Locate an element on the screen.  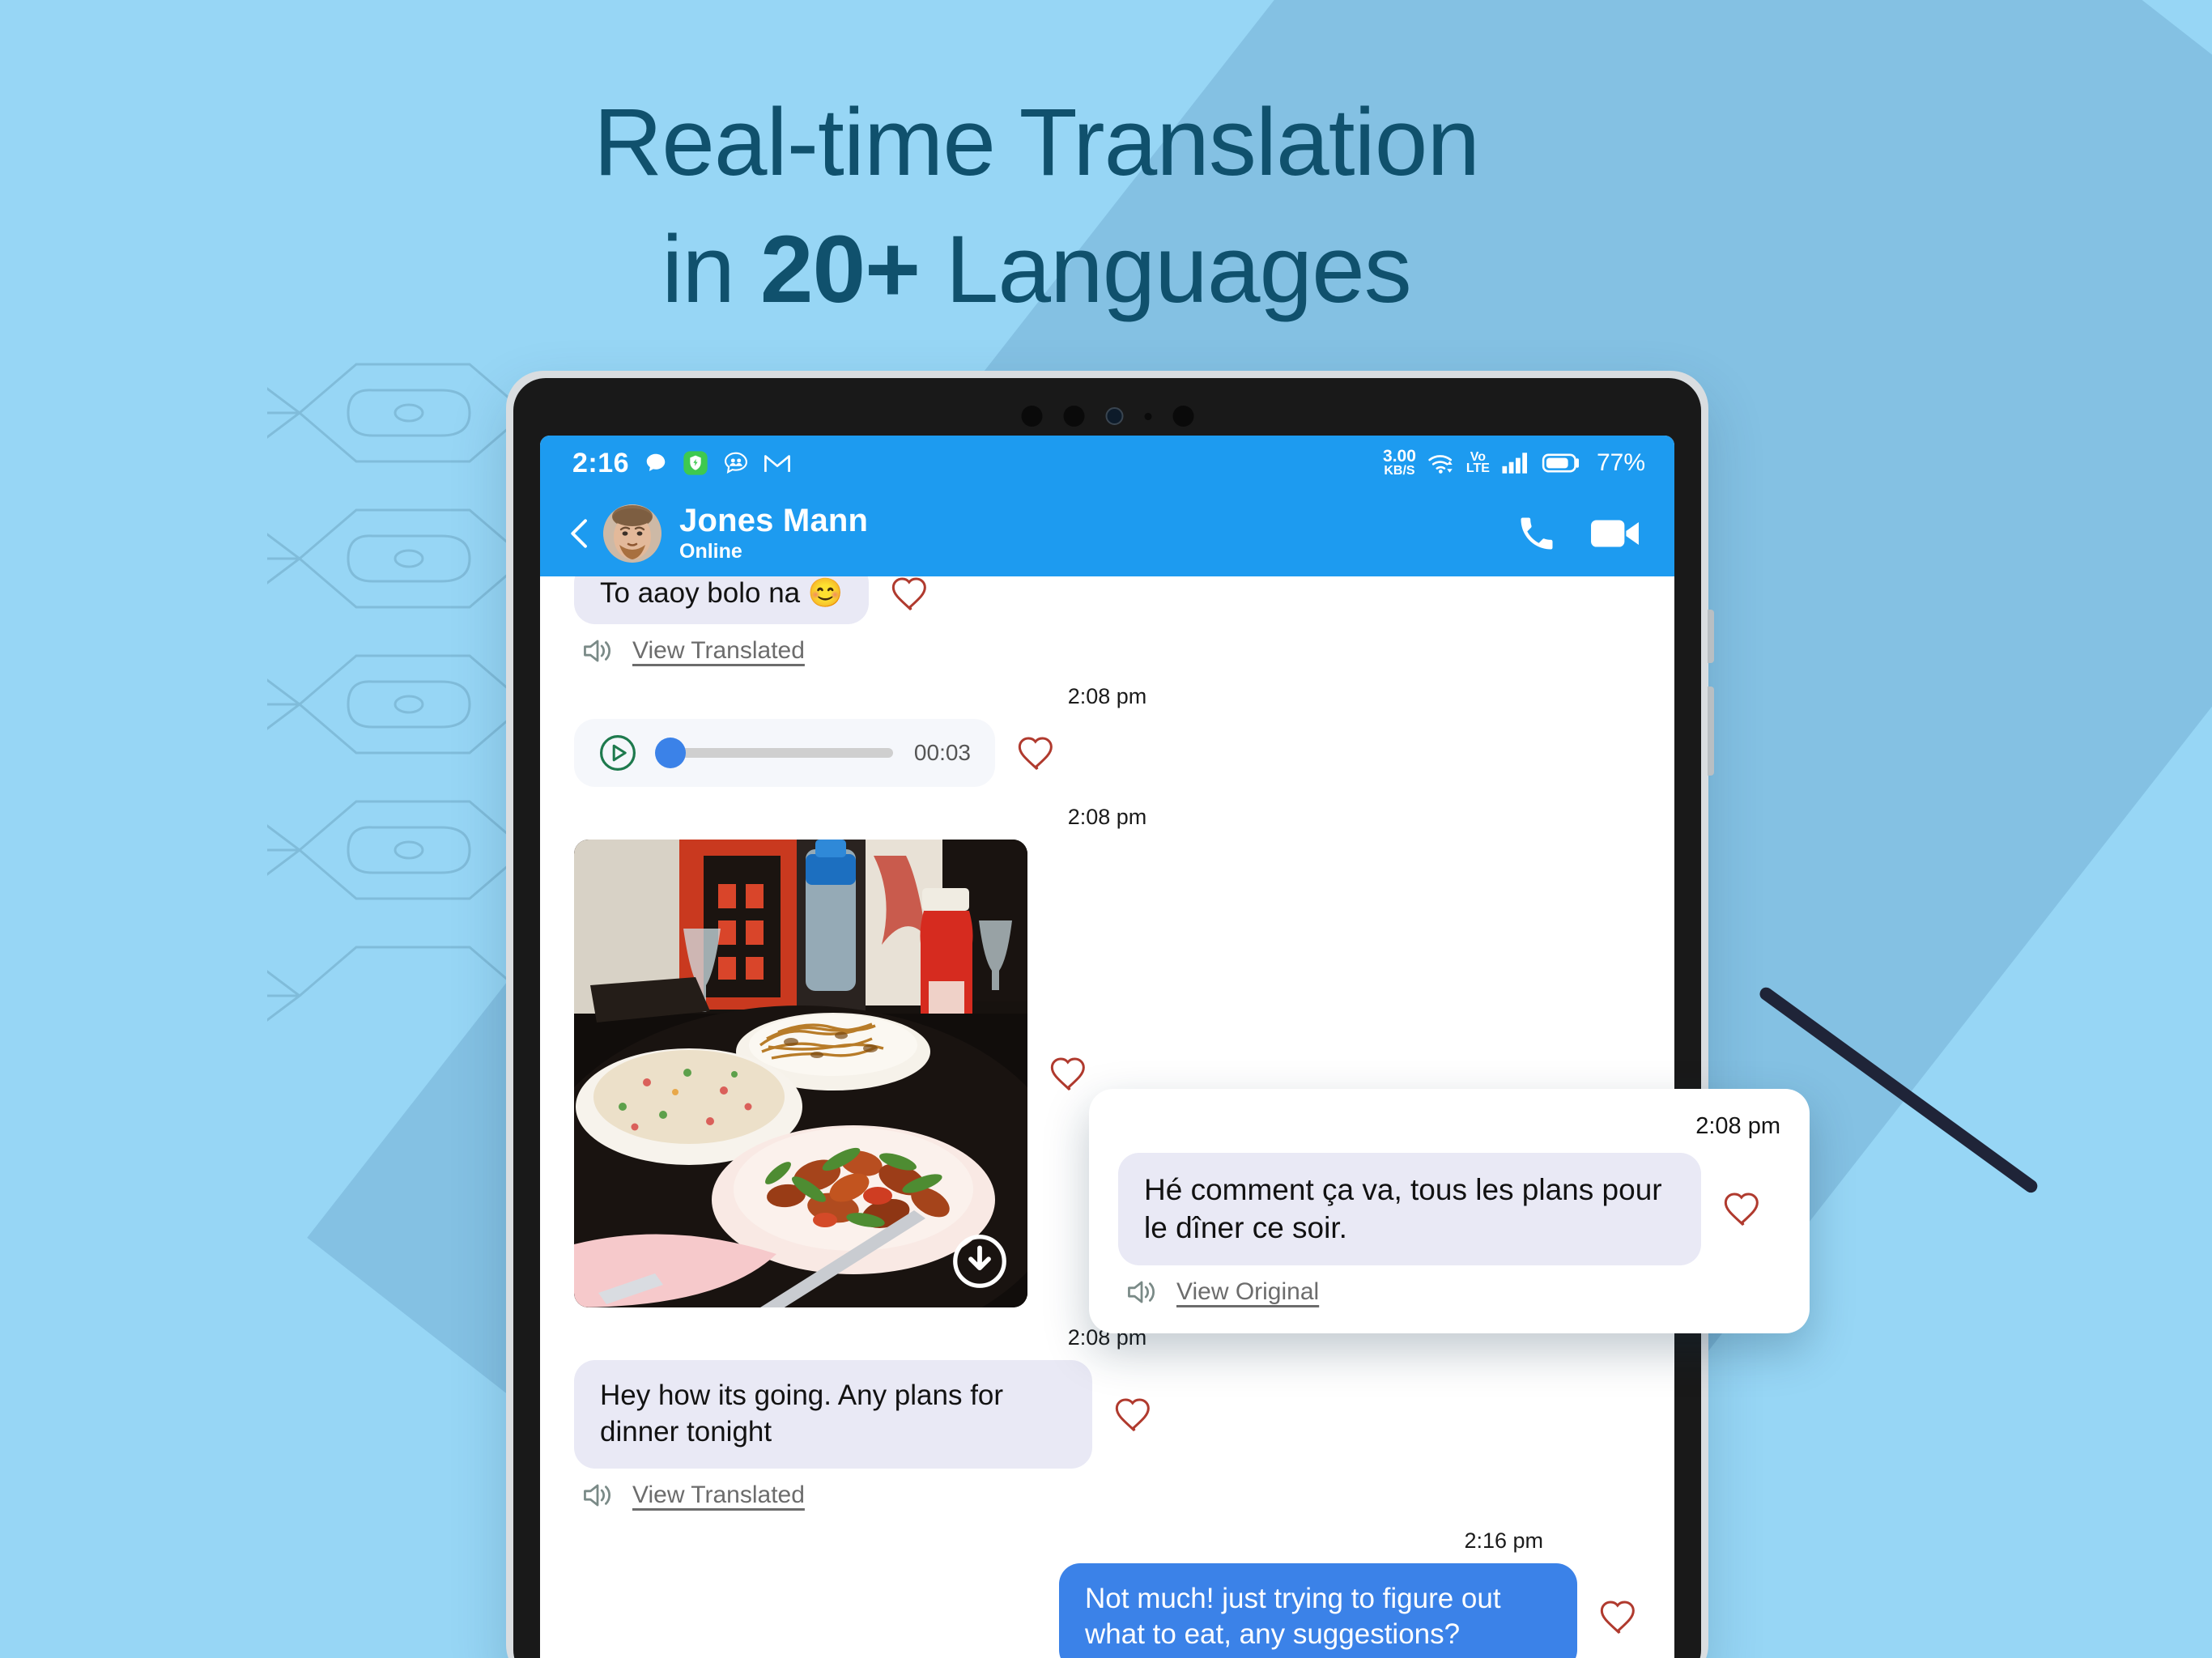
video-call-icon is located at coordinates (1615, 533).